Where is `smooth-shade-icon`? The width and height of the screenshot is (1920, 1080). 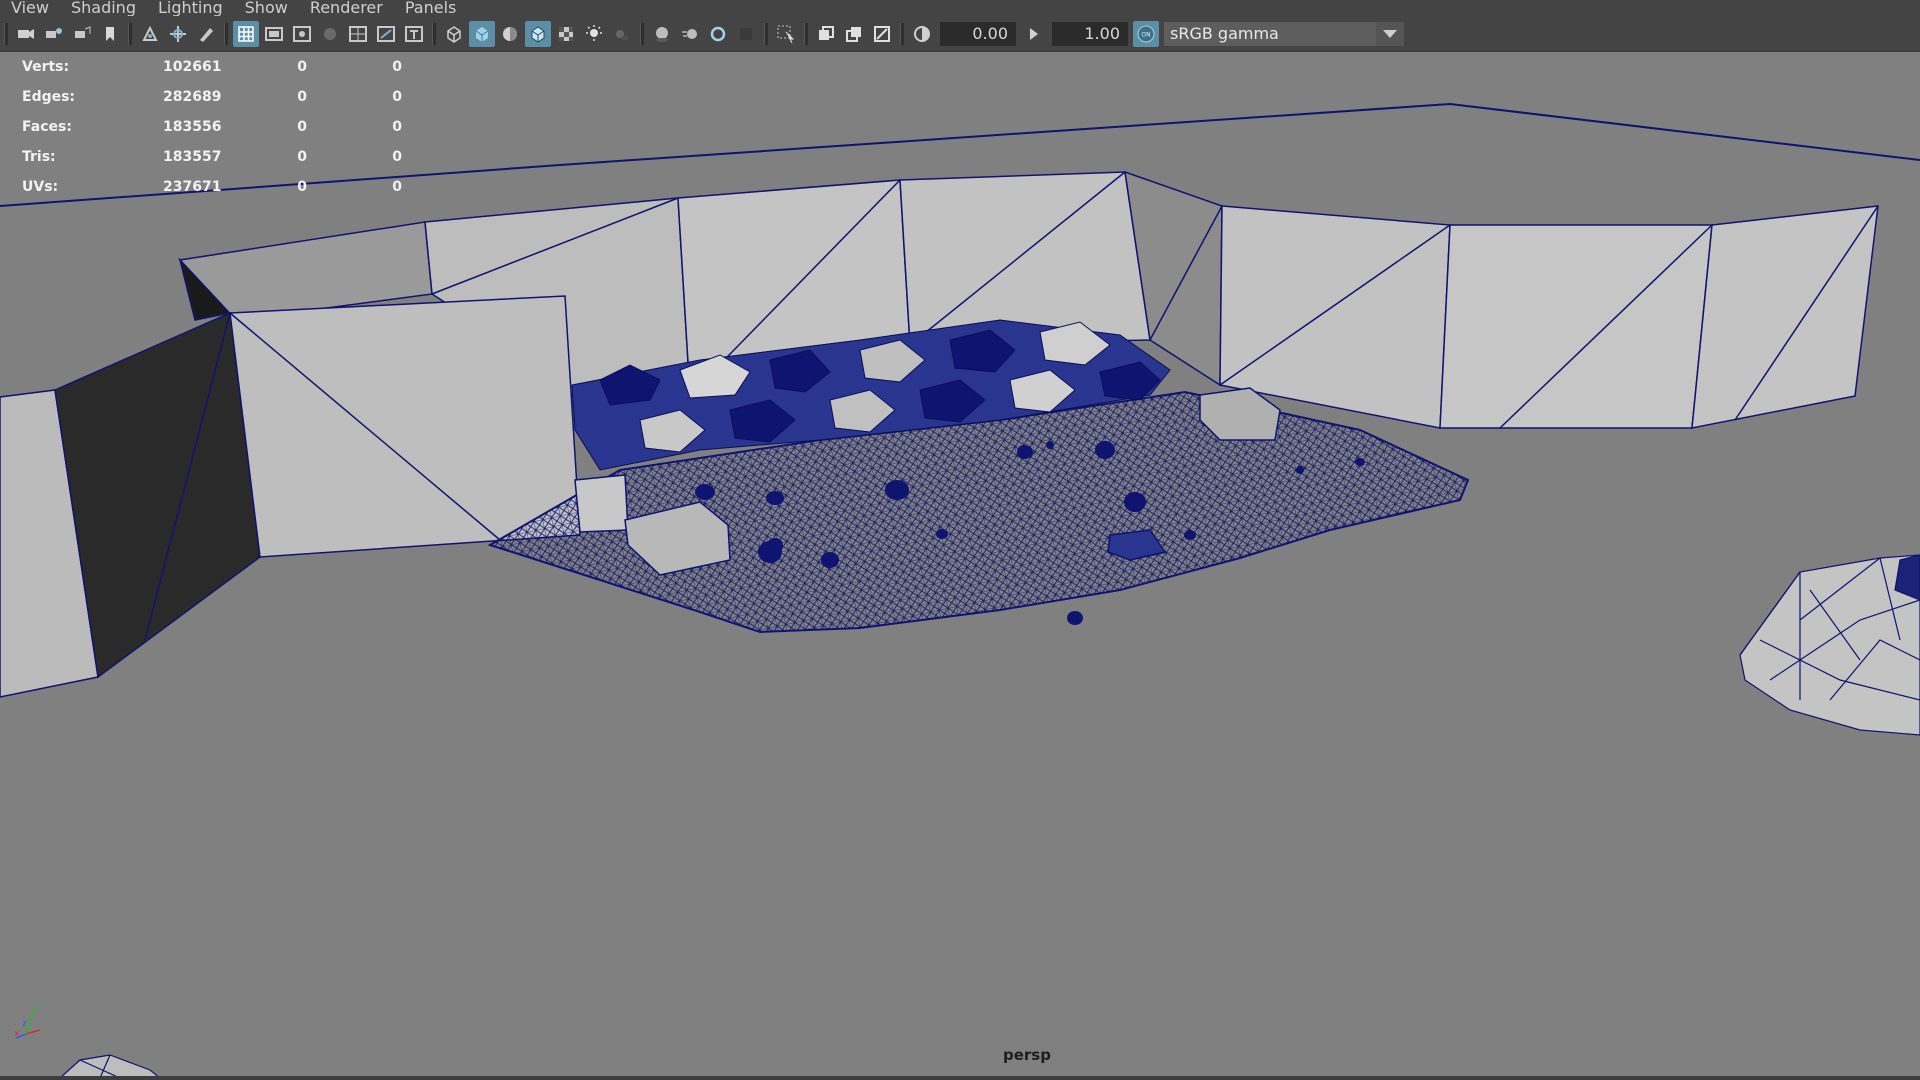
smooth-shade-icon is located at coordinates (482, 33).